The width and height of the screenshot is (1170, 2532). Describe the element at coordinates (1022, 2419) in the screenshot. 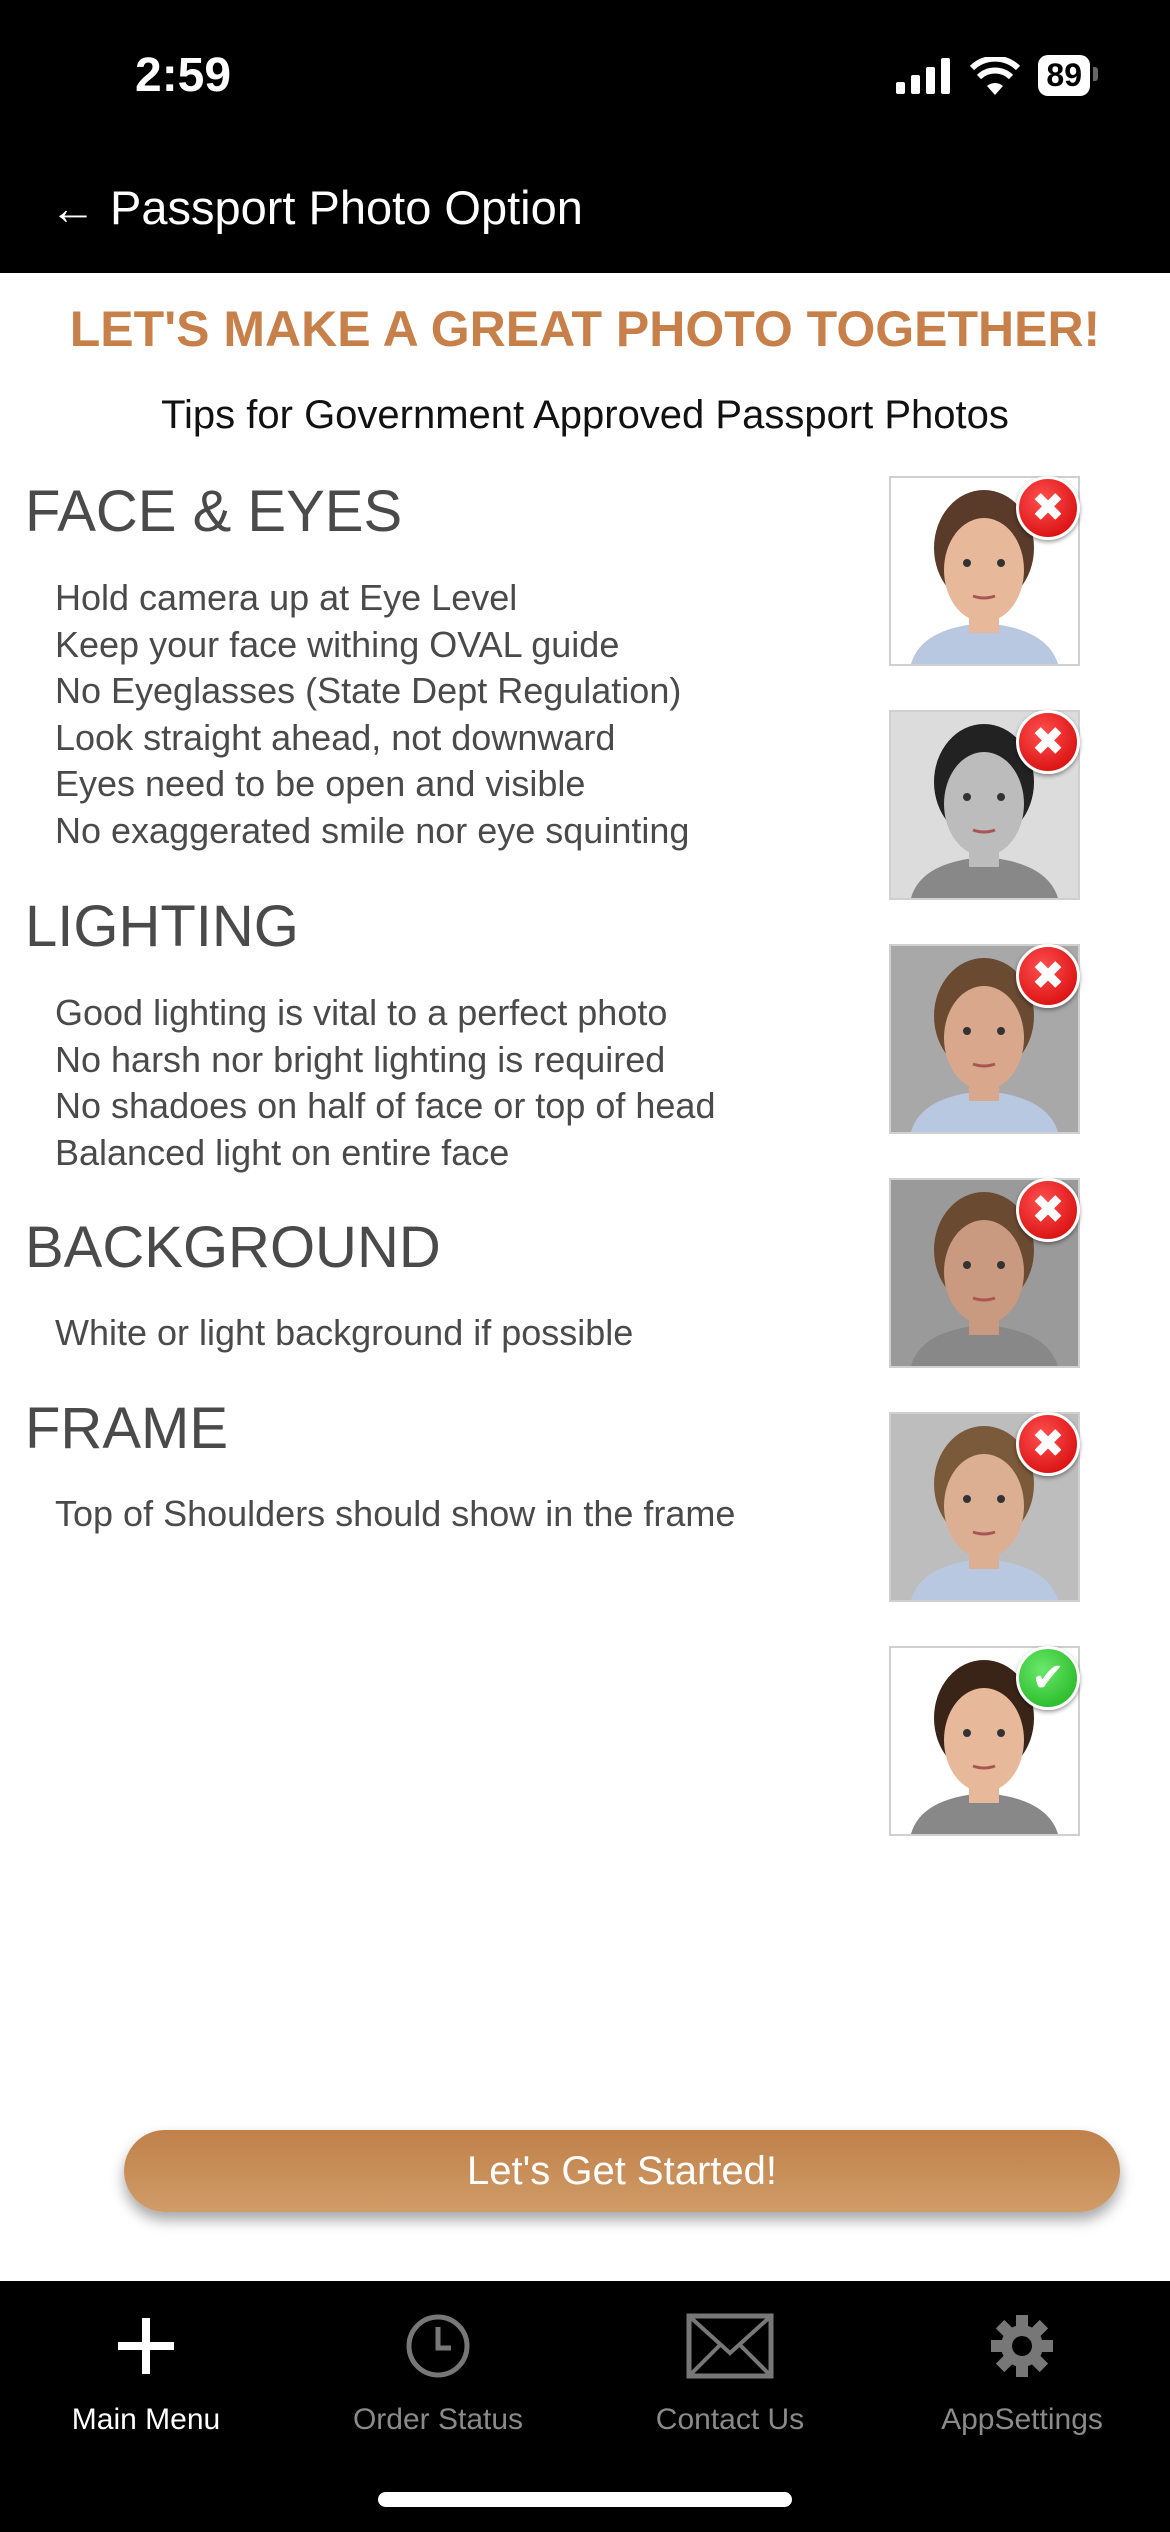

I see `tab-label: AppSettings` at that location.